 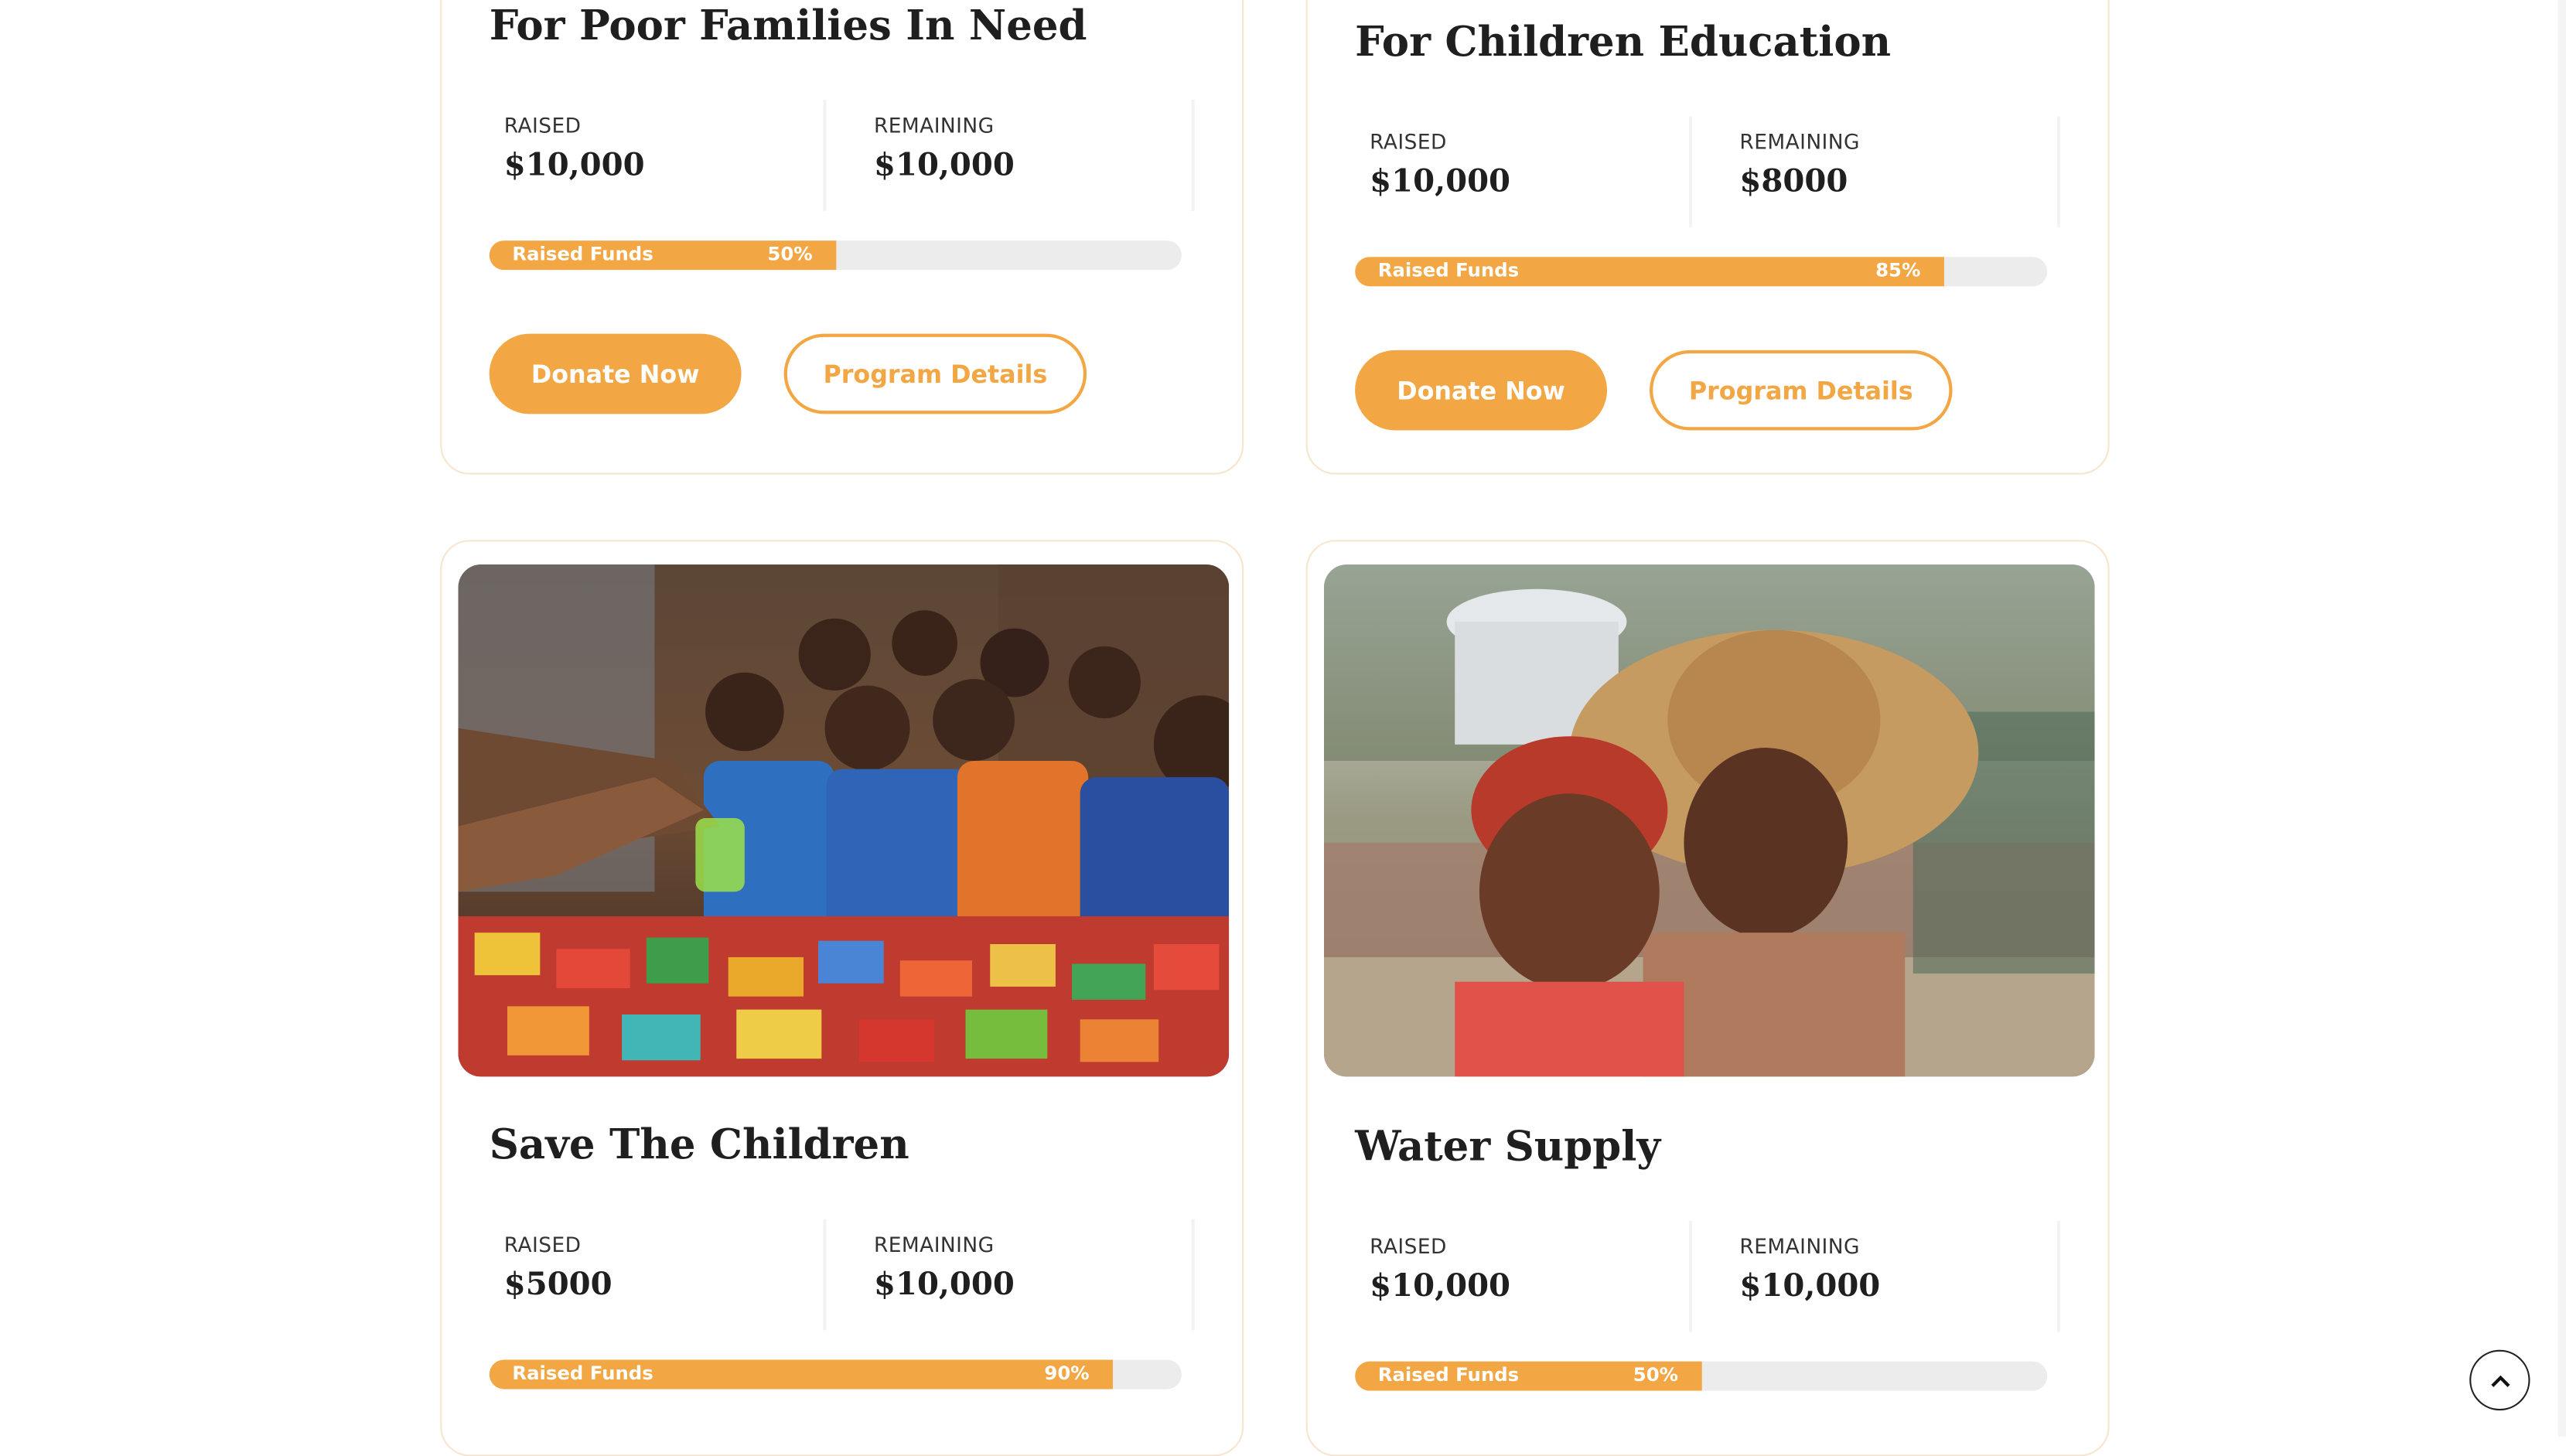 What do you see at coordinates (1649, 272) in the screenshot?
I see `progress-fill: Raised Funds 85%` at bounding box center [1649, 272].